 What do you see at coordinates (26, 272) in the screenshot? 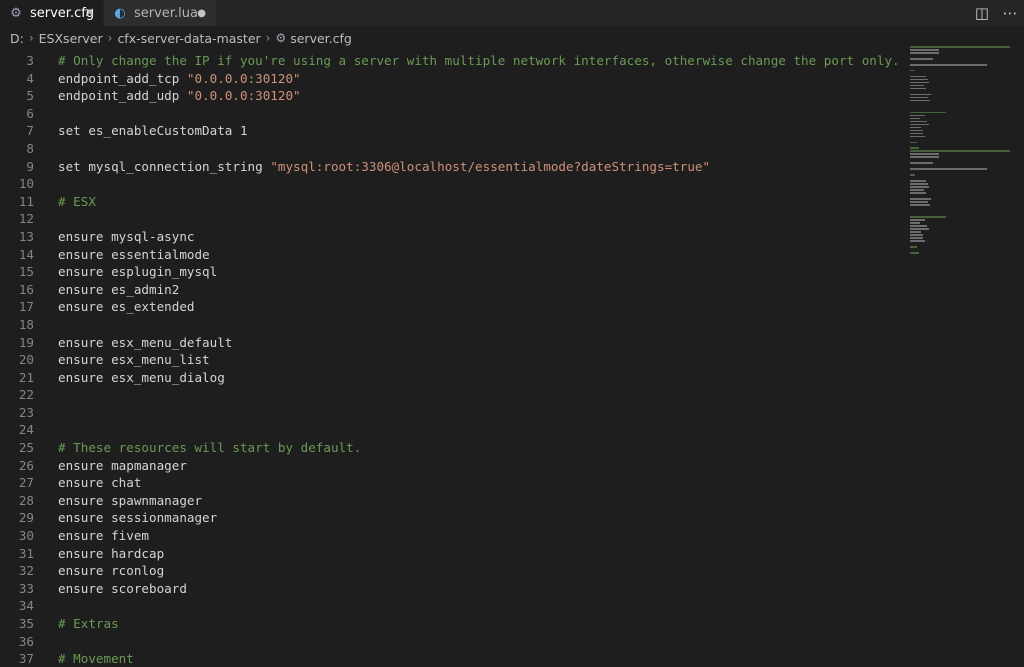
I see `line-number: 15` at bounding box center [26, 272].